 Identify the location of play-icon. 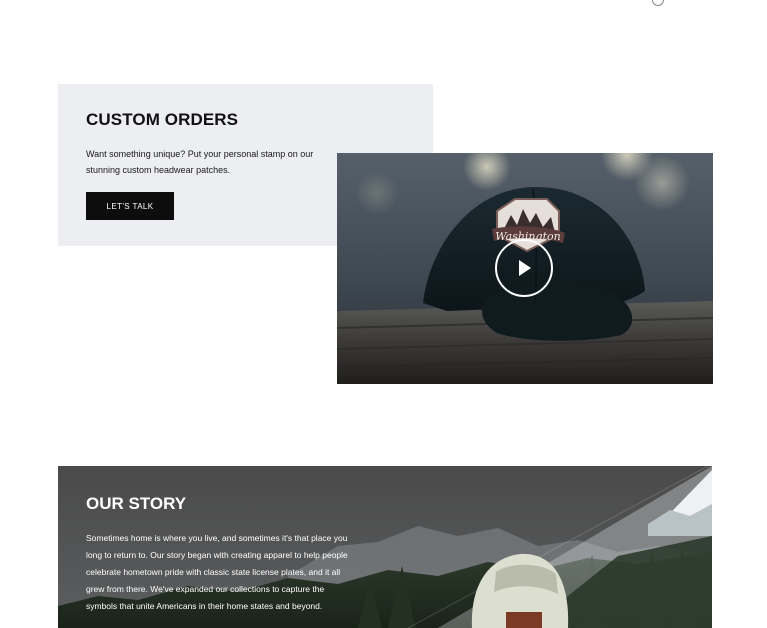
(525, 268).